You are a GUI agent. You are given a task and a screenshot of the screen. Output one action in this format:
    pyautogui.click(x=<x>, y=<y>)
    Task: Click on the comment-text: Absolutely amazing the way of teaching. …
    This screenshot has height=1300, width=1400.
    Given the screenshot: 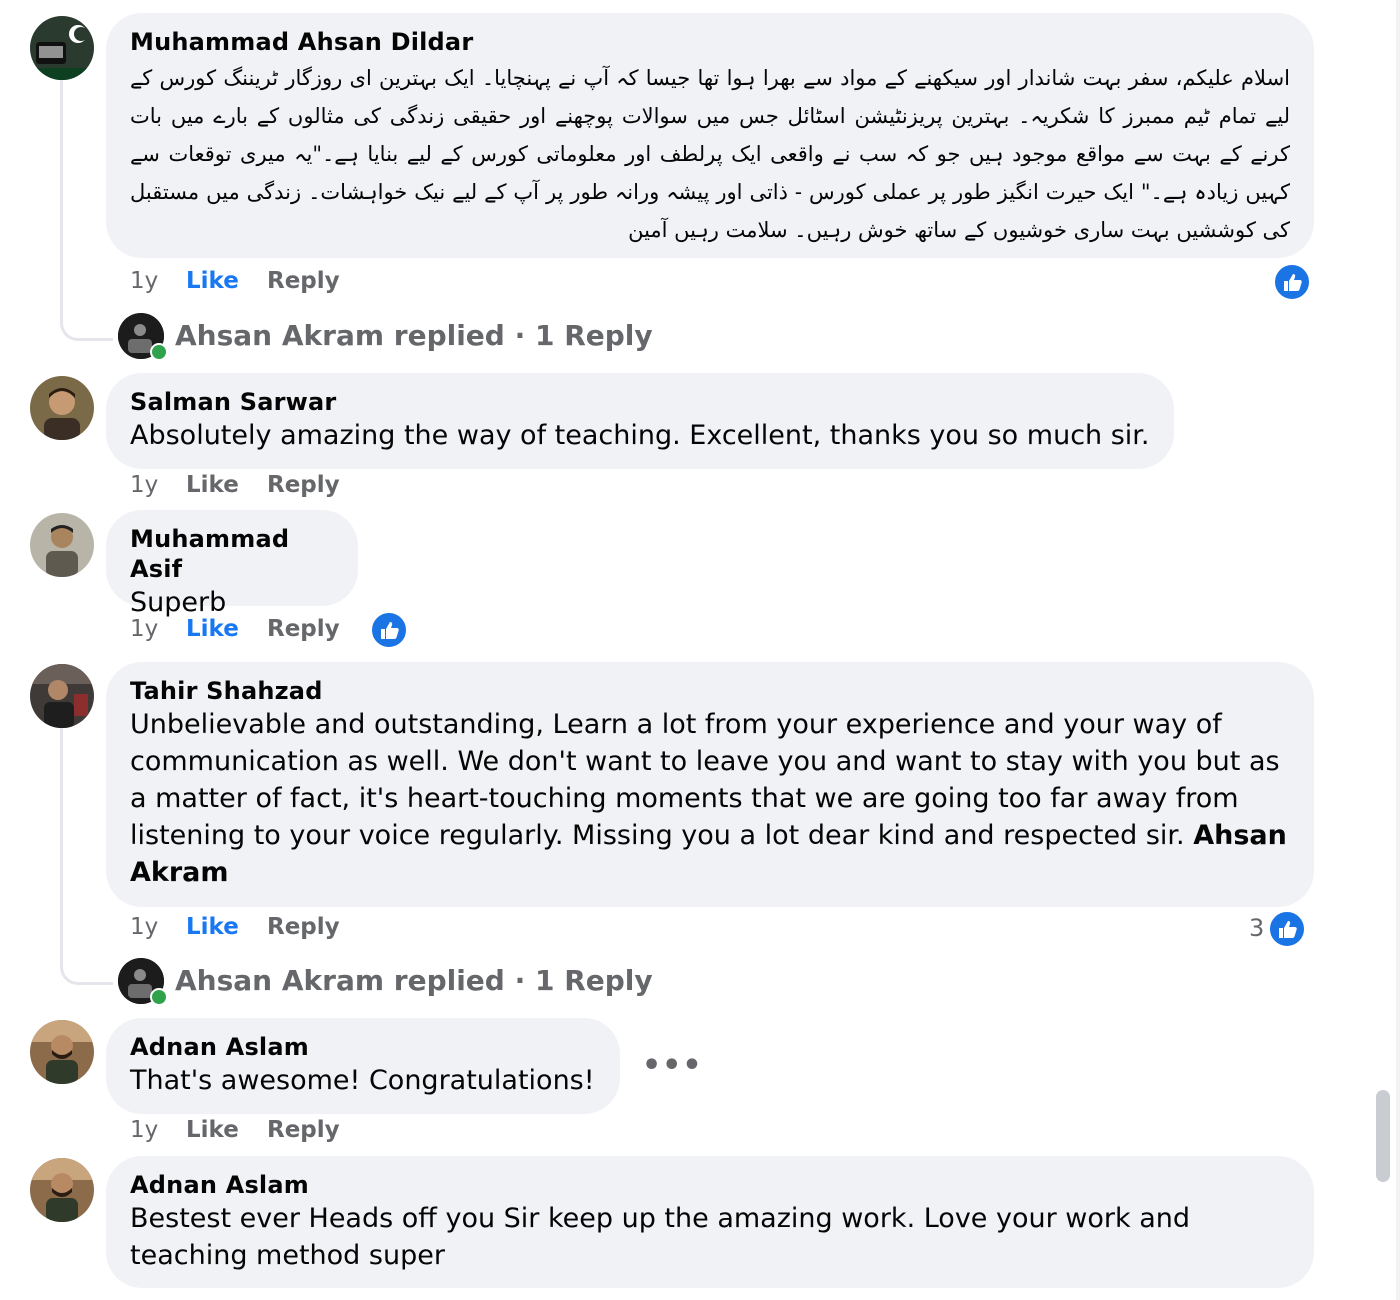 What is the action you would take?
    pyautogui.click(x=640, y=435)
    